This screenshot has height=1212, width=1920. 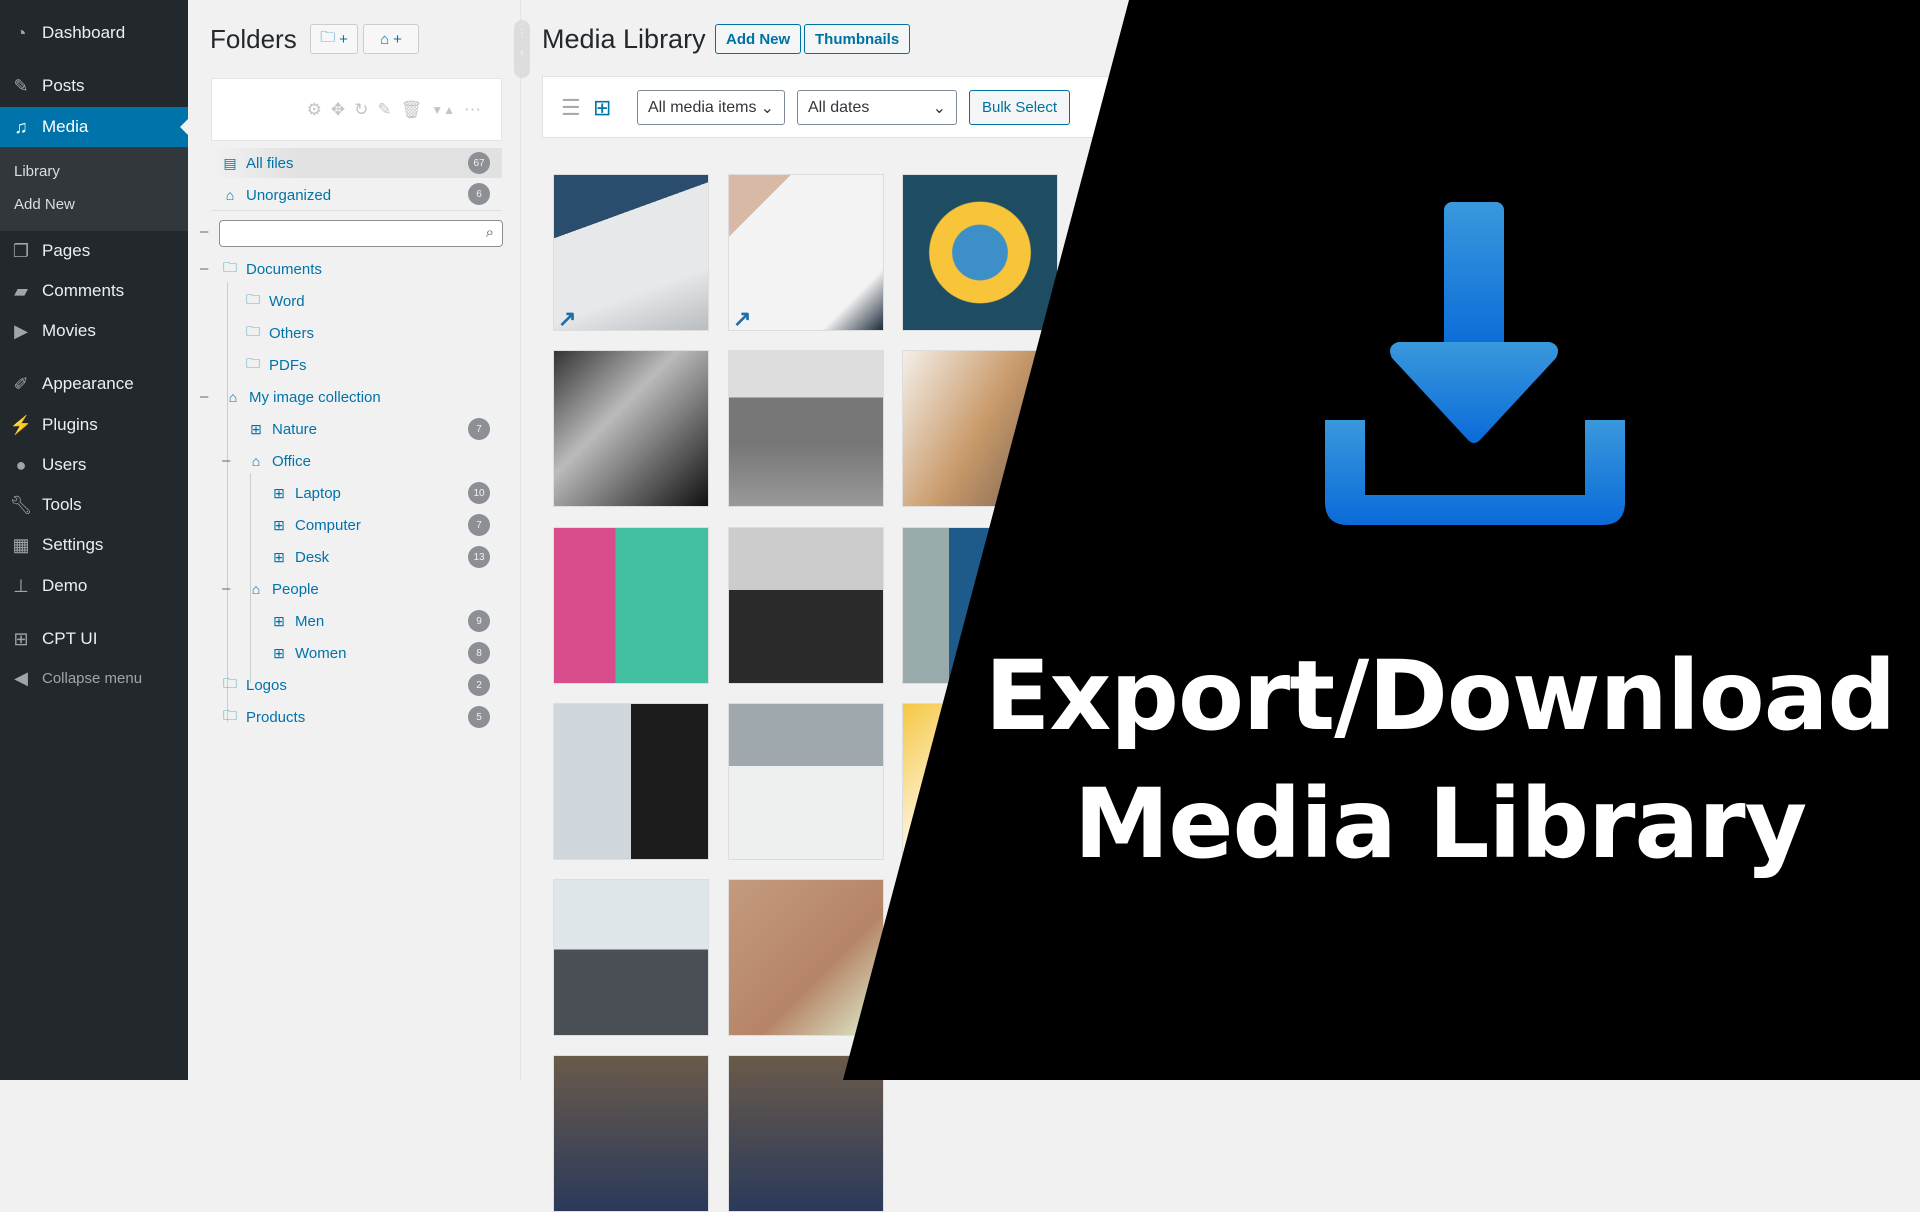 I want to click on pages-icon: ❐, so click(x=21, y=250).